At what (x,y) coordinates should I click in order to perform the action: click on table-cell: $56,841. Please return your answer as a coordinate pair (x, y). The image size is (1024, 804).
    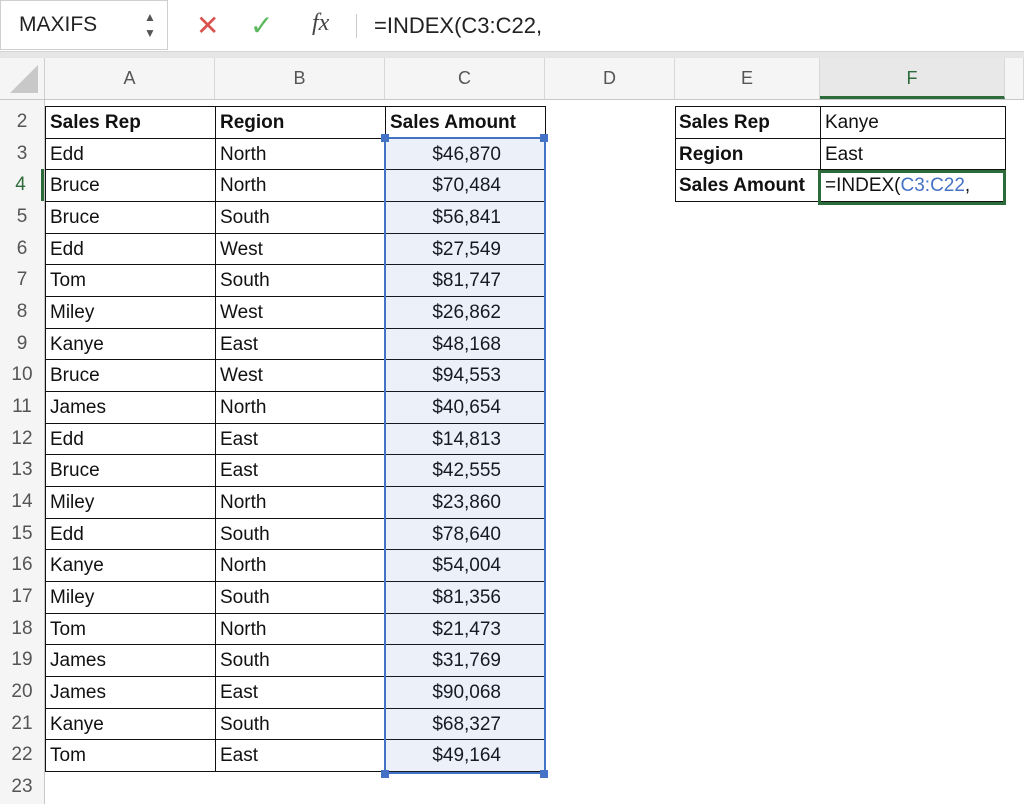
    Looking at the image, I should click on (465, 217).